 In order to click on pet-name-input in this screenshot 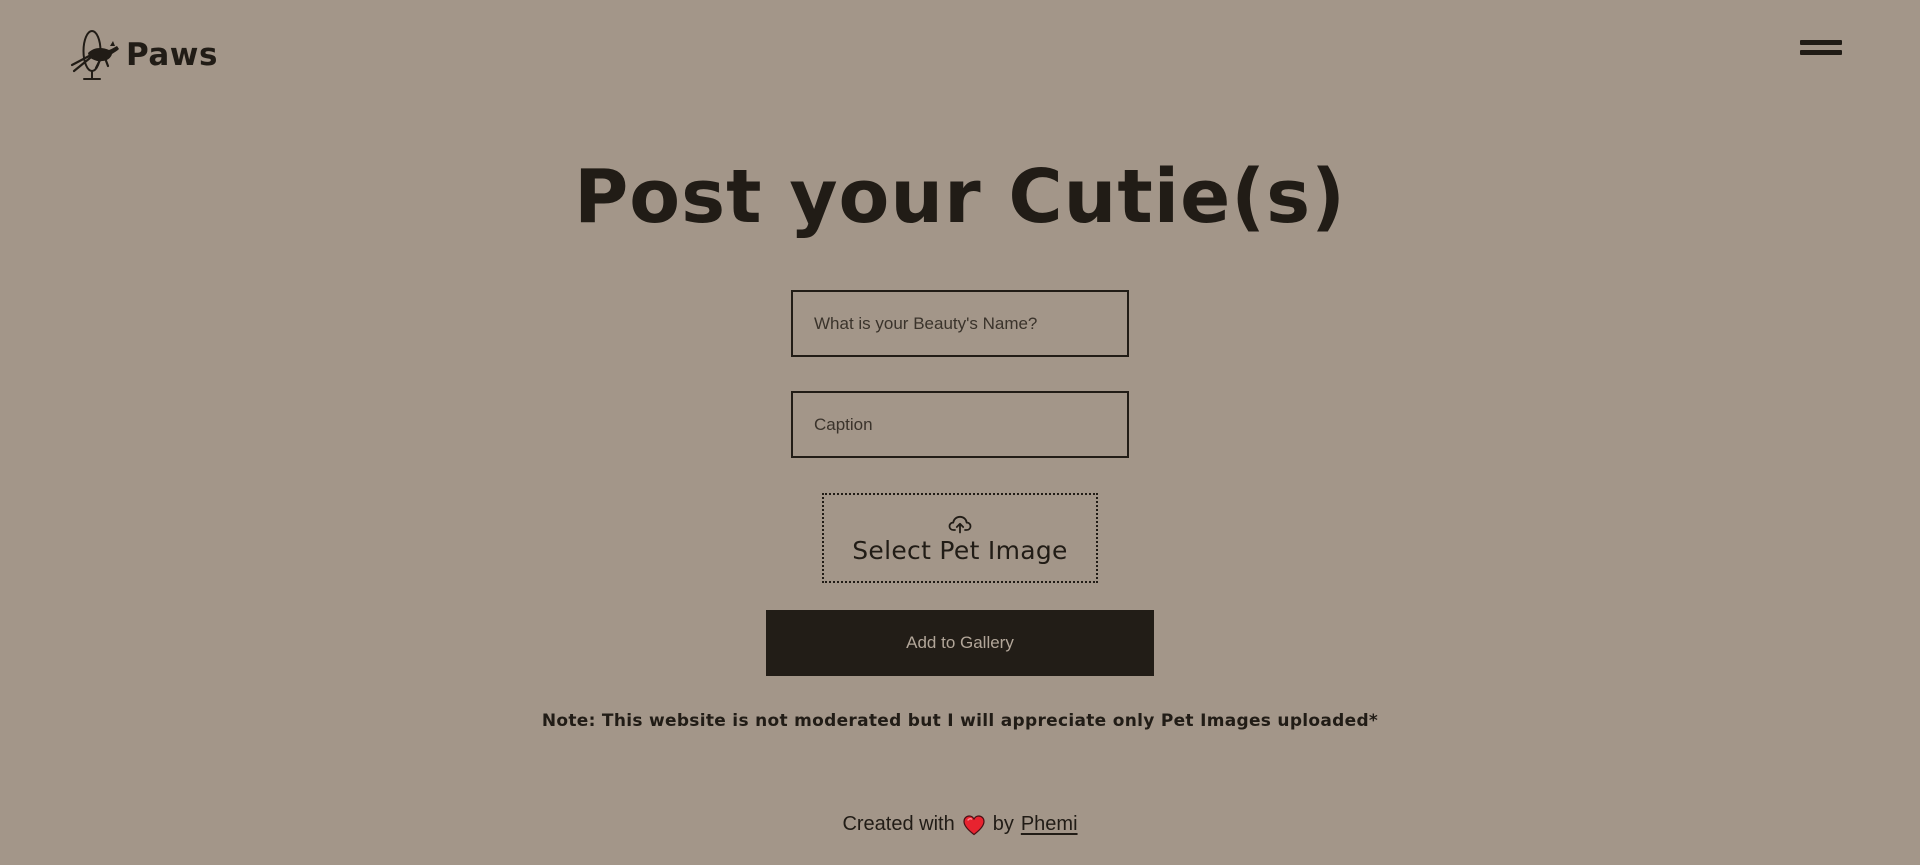, I will do `click(960, 323)`.